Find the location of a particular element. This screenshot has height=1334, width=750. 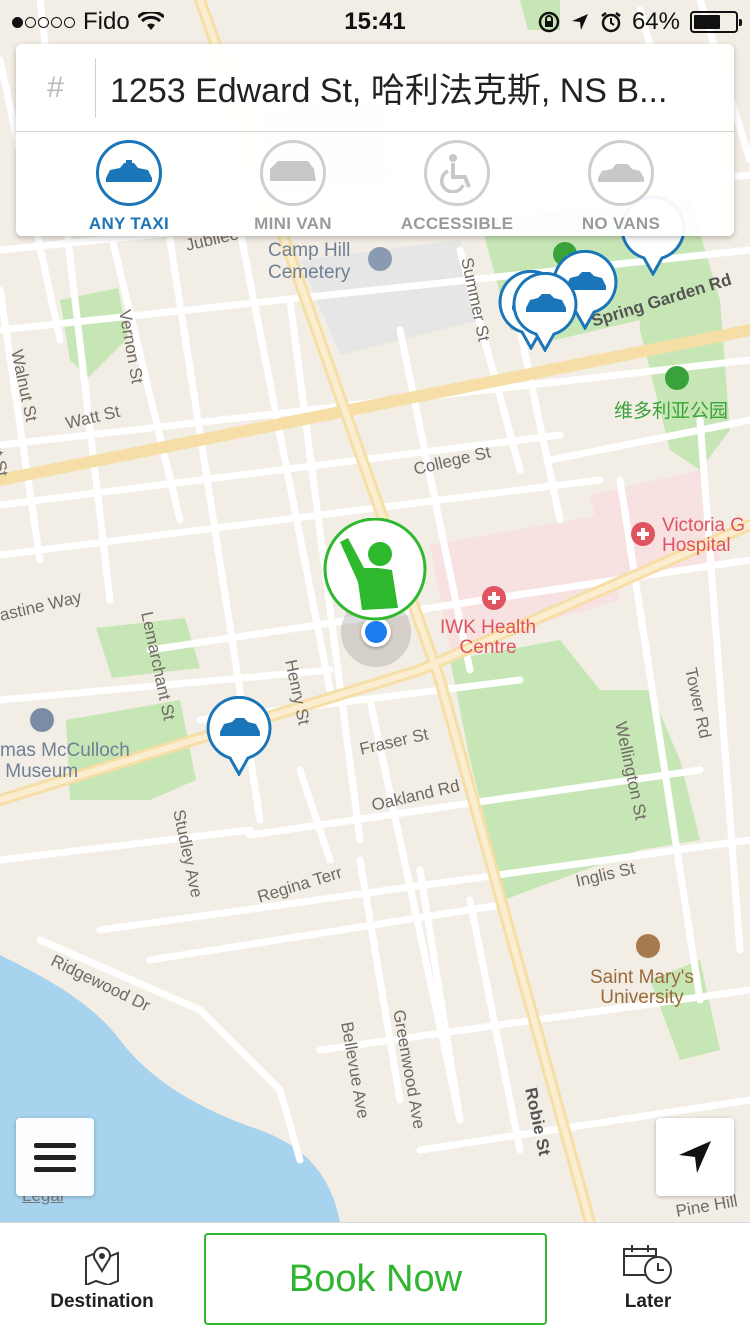

map-label-iwk: IWK Health Centre is located at coordinates (488, 637).